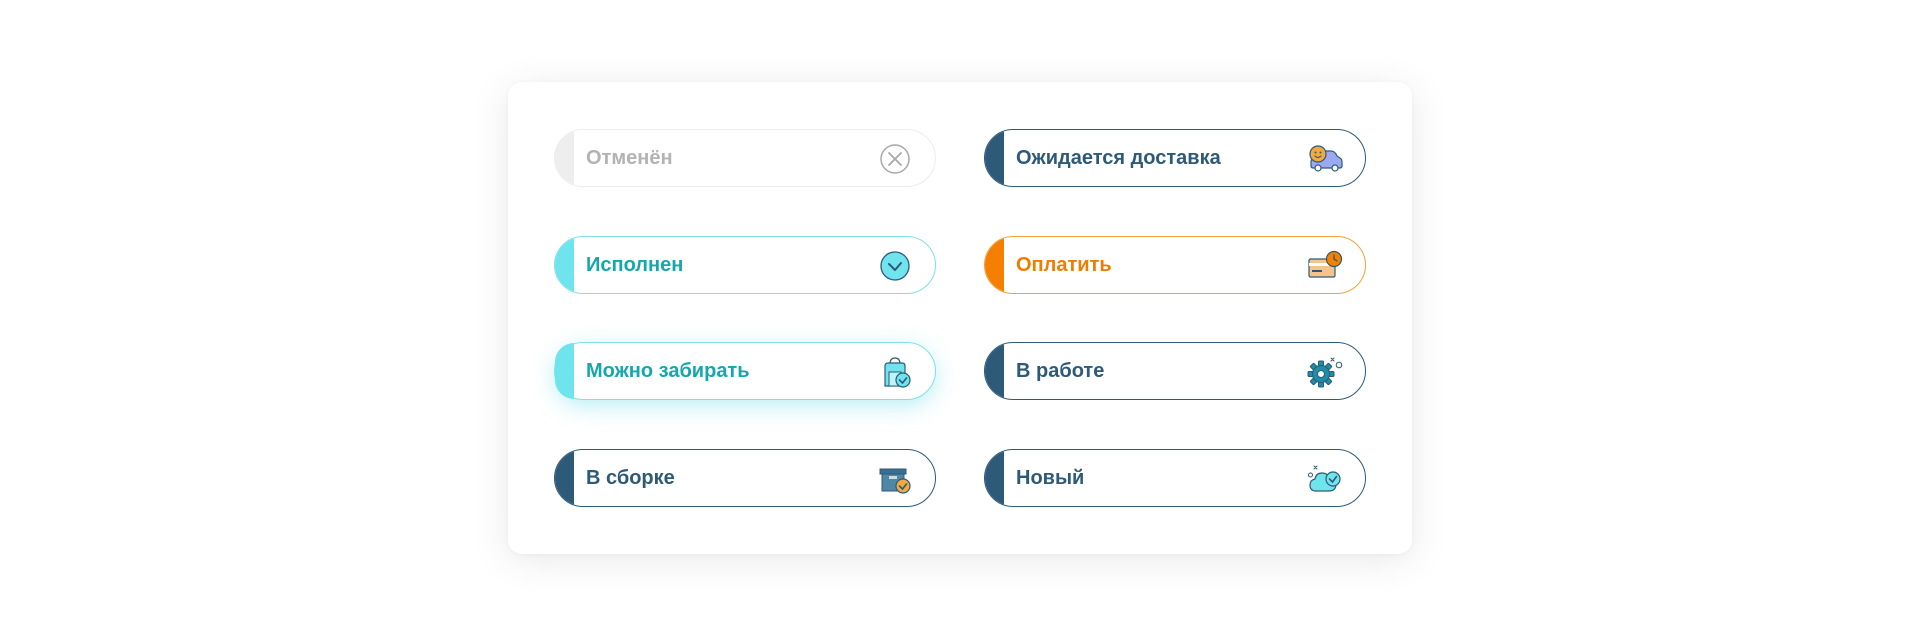 The height and width of the screenshot is (636, 1920). What do you see at coordinates (745, 265) in the screenshot?
I see `status-pill-done: Исполнен` at bounding box center [745, 265].